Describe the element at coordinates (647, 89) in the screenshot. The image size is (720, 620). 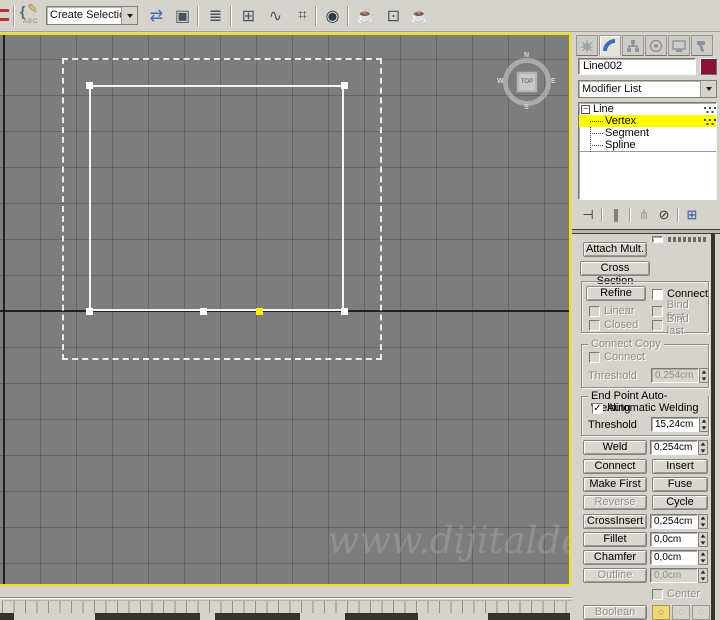
I see `modifier-list-dropdown: Modifier List` at that location.